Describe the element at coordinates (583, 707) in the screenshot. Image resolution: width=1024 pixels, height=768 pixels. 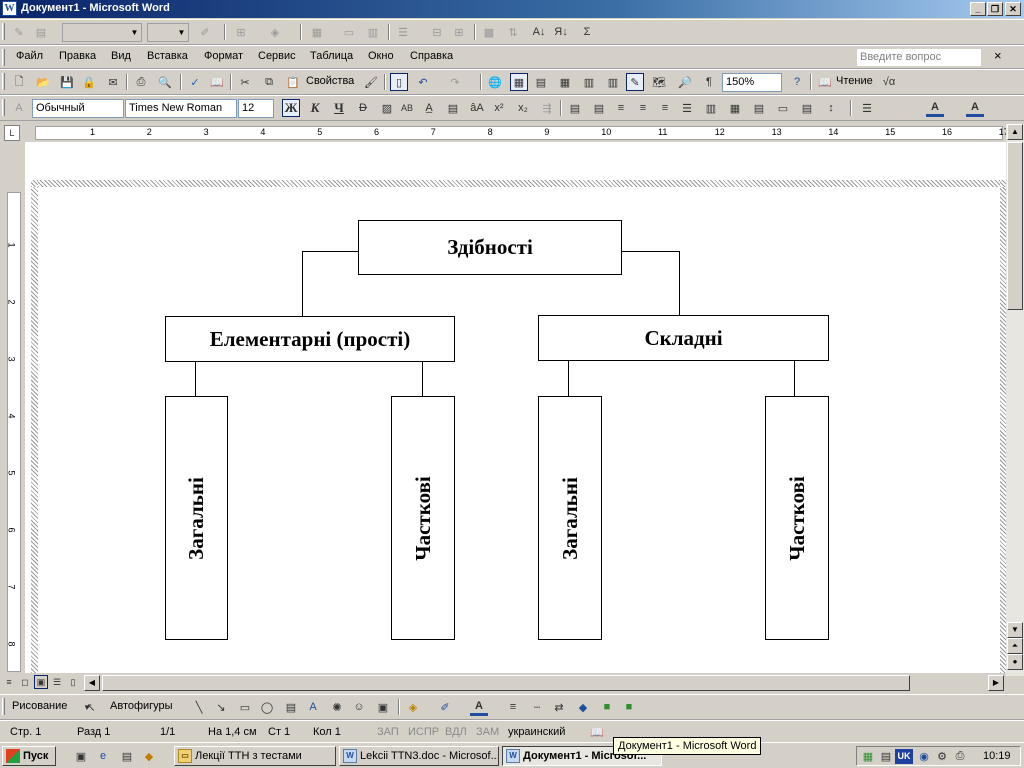
I see `shadow-icon: ◆` at that location.